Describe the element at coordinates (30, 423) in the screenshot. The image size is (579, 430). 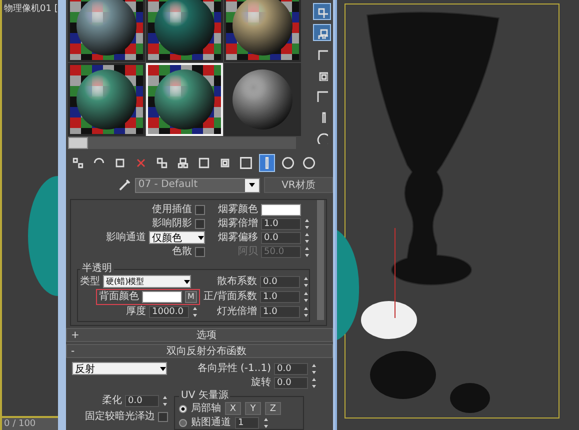
I see `frame-counter: 0 / 100` at that location.